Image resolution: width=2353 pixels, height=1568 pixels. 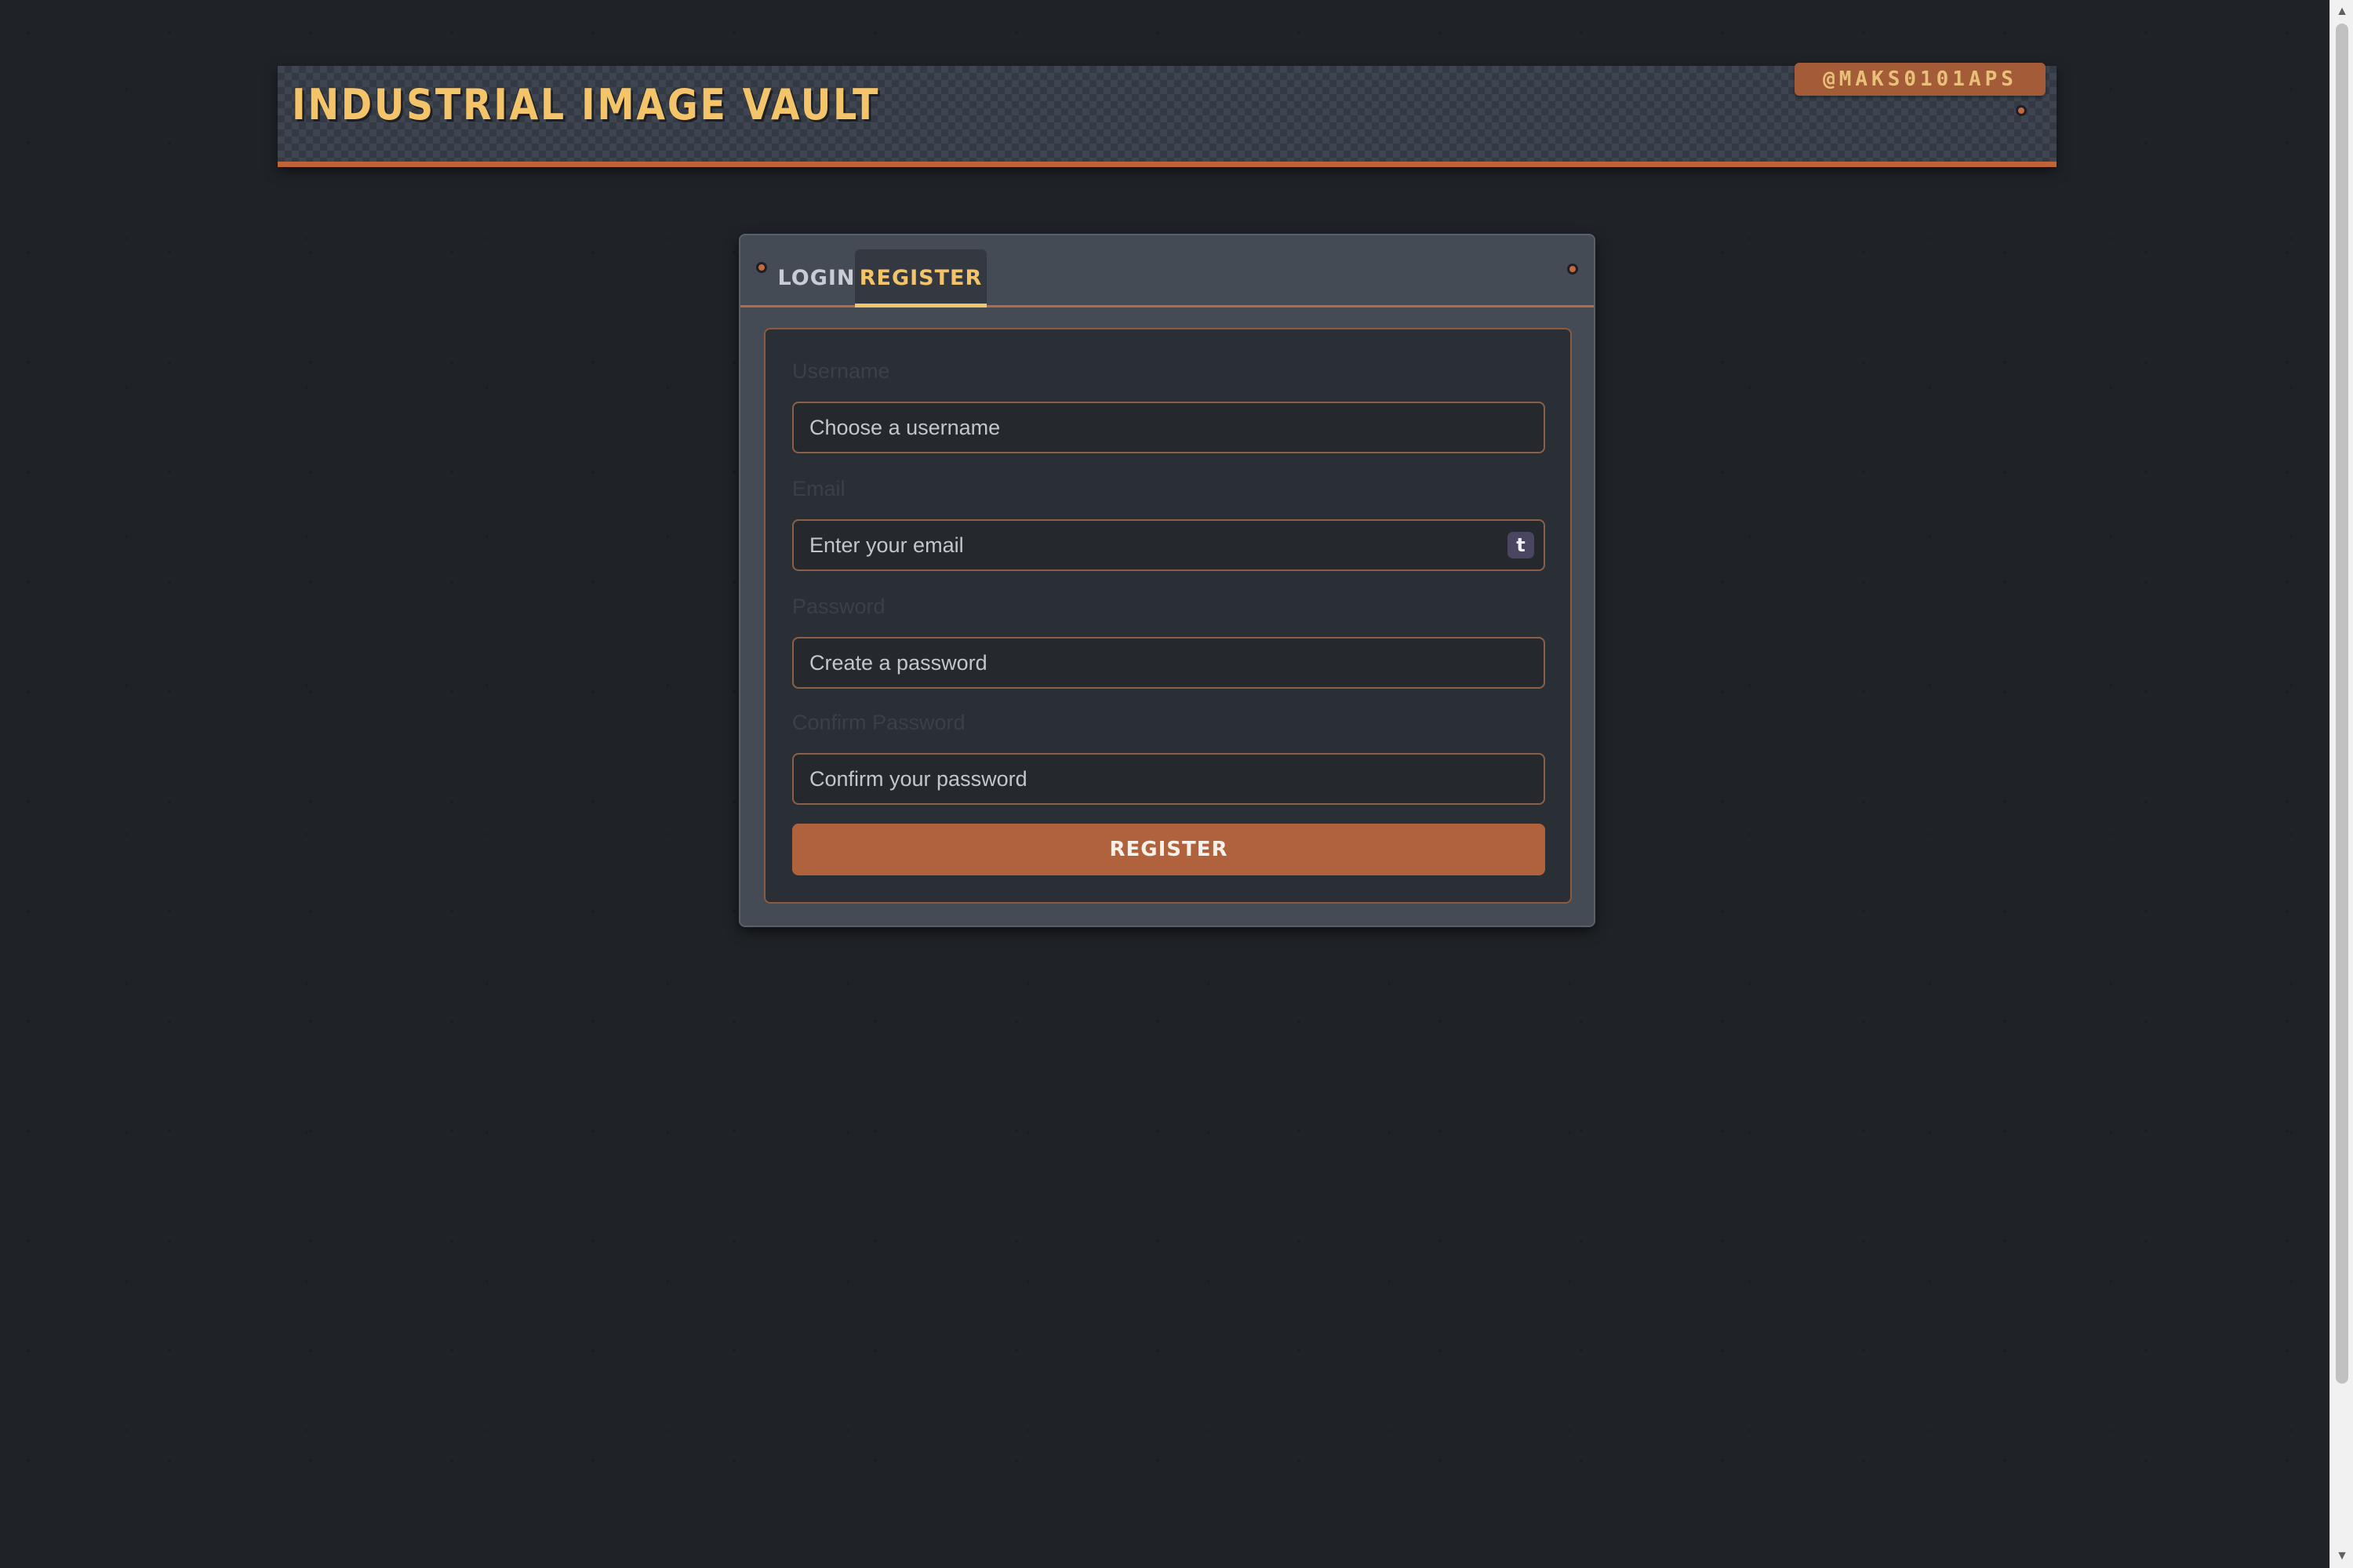 What do you see at coordinates (2341, 12) in the screenshot?
I see `scroll-up-icon: ▲` at bounding box center [2341, 12].